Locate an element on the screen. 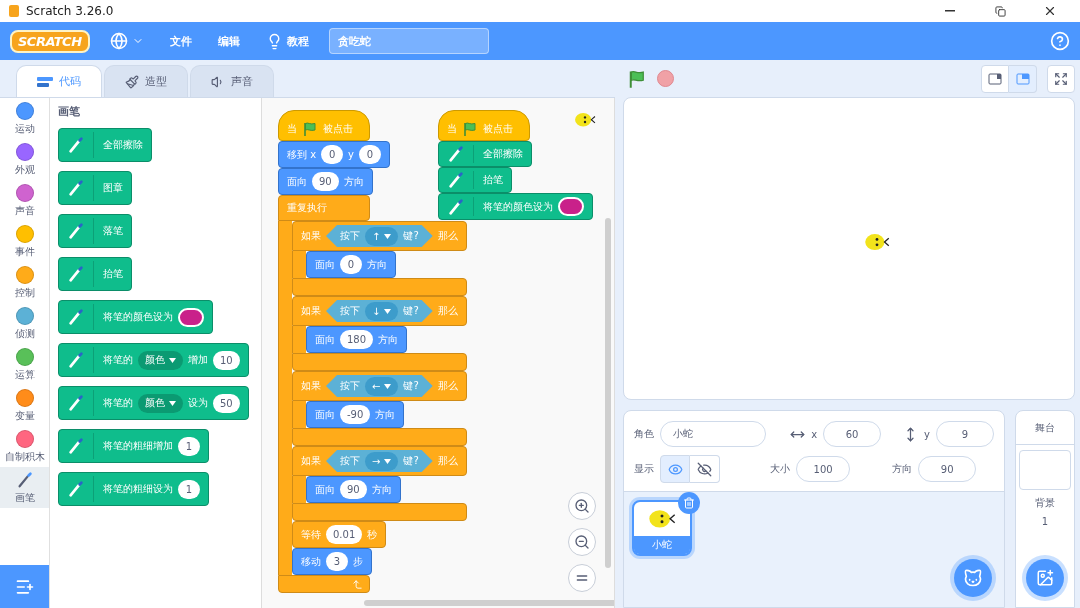  show-label: 显示 is located at coordinates (644, 469).